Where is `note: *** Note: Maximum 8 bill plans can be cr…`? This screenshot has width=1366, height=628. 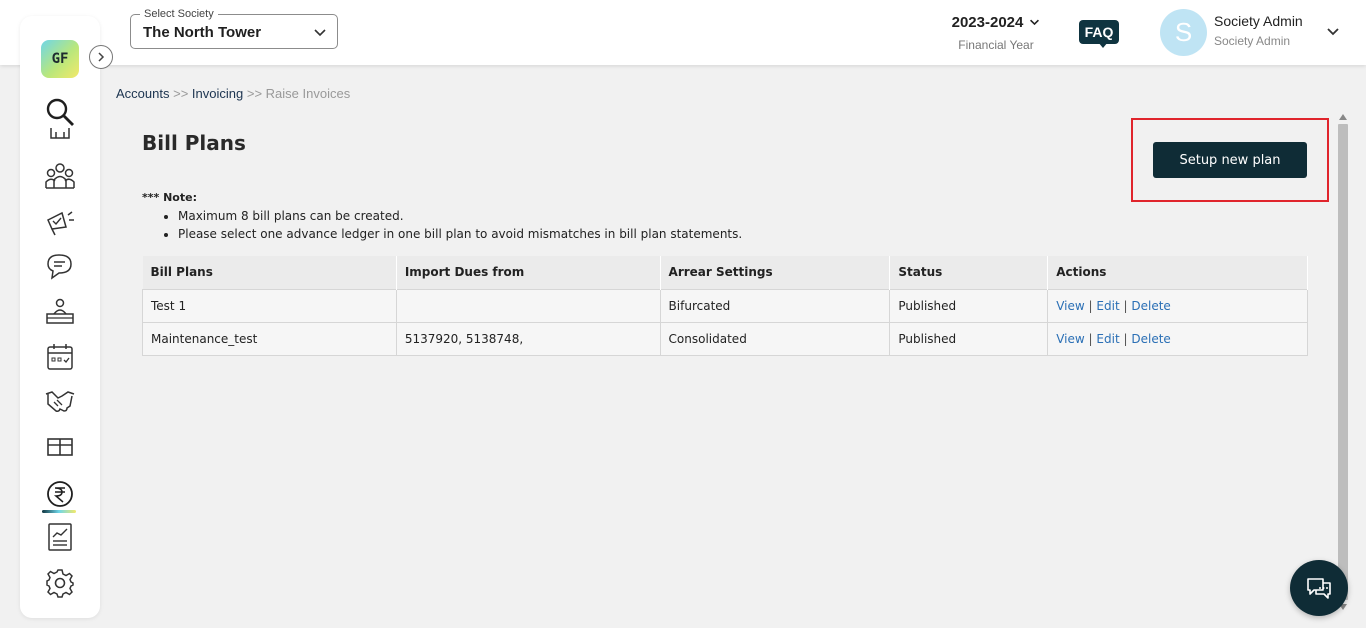
note: *** Note: Maximum 8 bill plans can be cr… is located at coordinates (442, 217).